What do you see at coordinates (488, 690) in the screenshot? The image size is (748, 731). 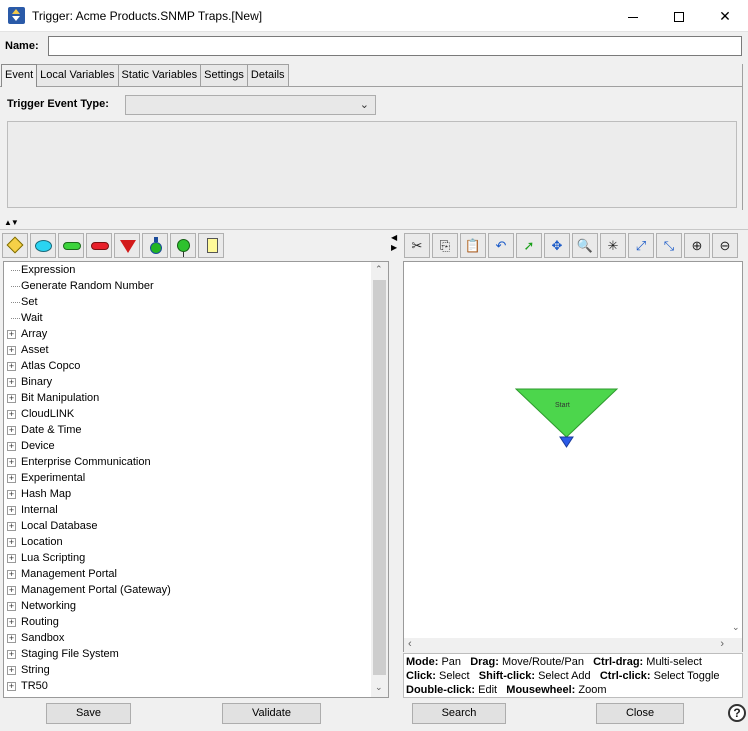 I see `help-value: Edit` at bounding box center [488, 690].